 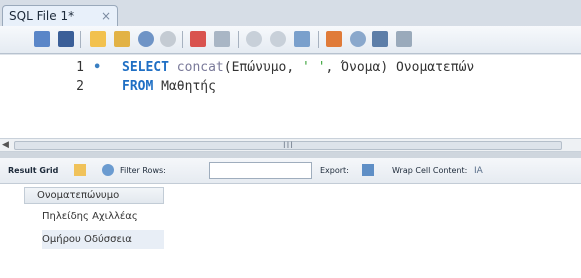 What do you see at coordinates (222, 39) in the screenshot?
I see `commit-icon` at bounding box center [222, 39].